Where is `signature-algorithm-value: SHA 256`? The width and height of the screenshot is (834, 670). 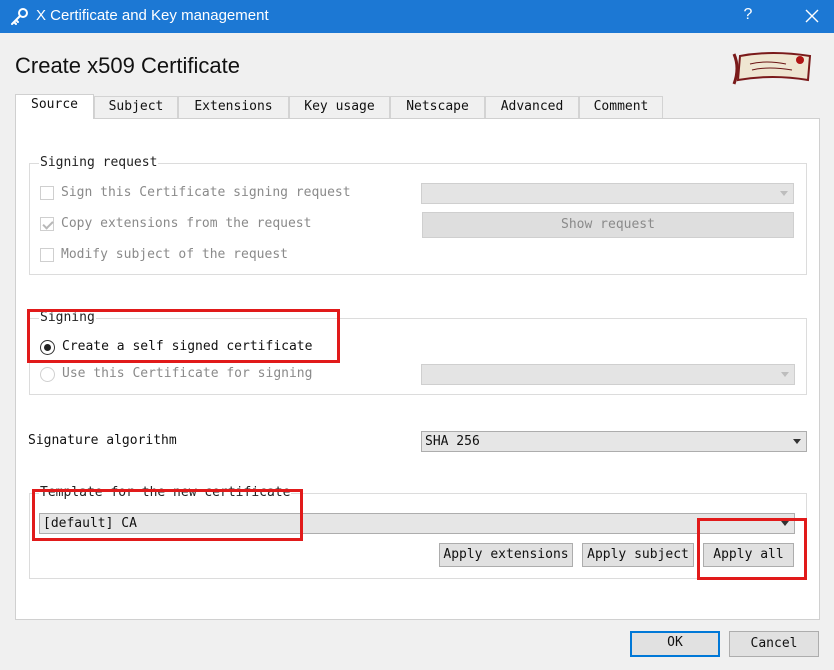
signature-algorithm-value: SHA 256 is located at coordinates (452, 441).